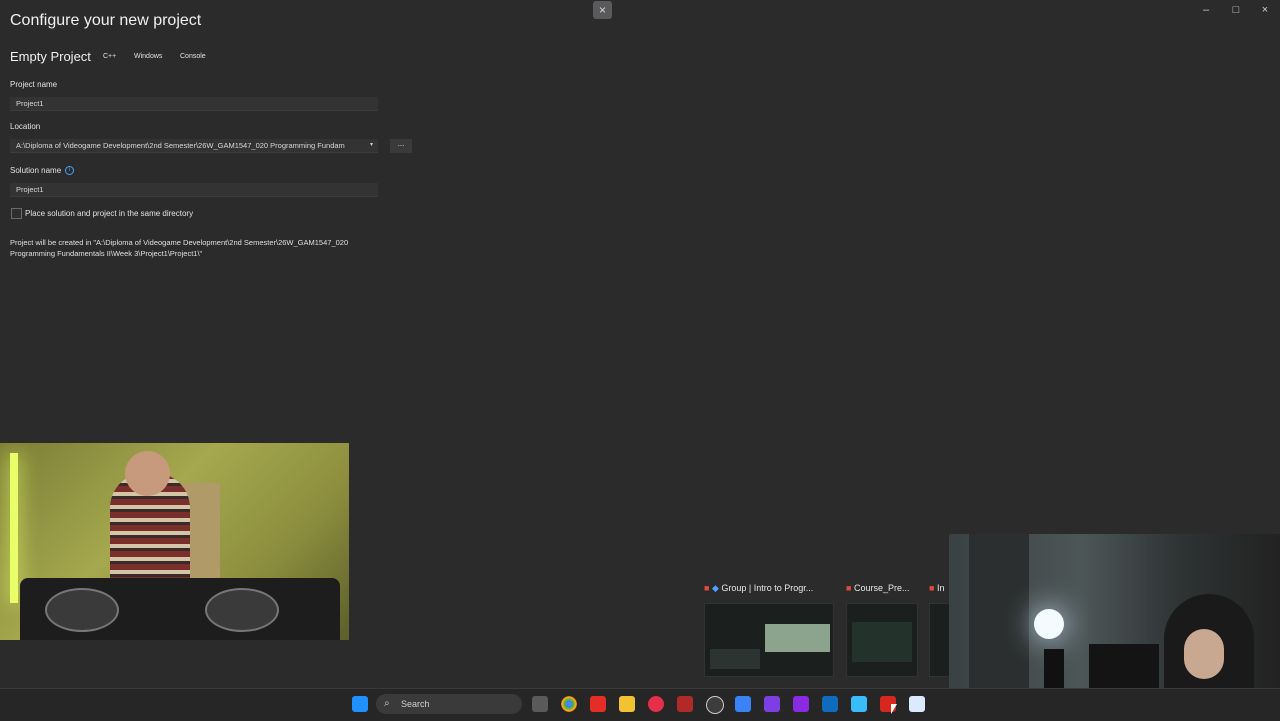  What do you see at coordinates (1236, 10) in the screenshot?
I see `maximize-icon: □` at bounding box center [1236, 10].